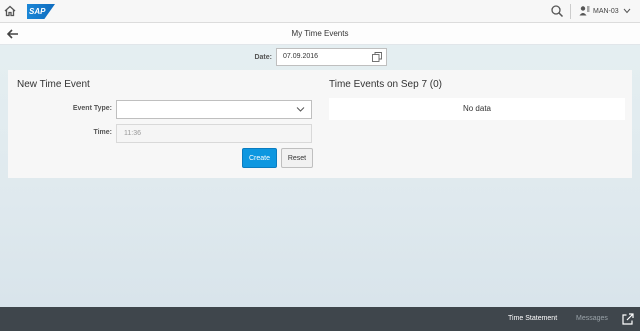 The image size is (640, 331). What do you see at coordinates (92, 108) in the screenshot?
I see `event-type-label: Event Type:` at bounding box center [92, 108].